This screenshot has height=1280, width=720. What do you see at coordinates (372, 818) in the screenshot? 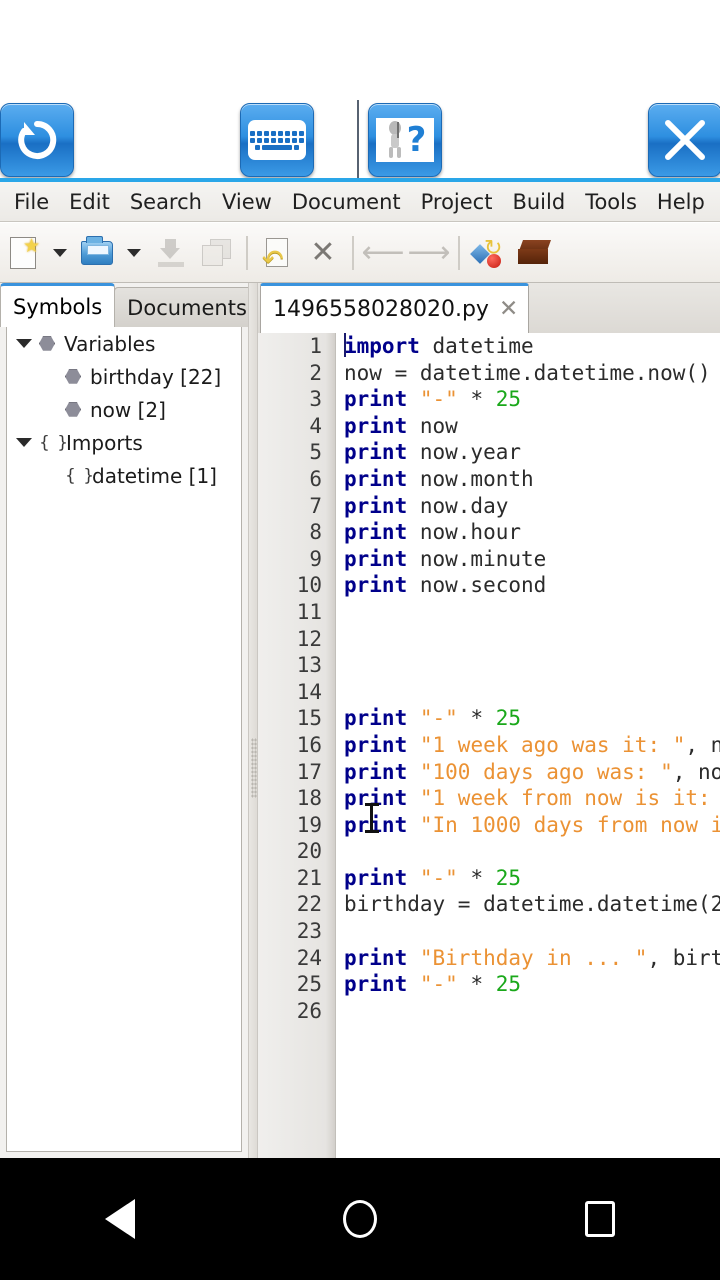
I see `mouse-text-cursor` at bounding box center [372, 818].